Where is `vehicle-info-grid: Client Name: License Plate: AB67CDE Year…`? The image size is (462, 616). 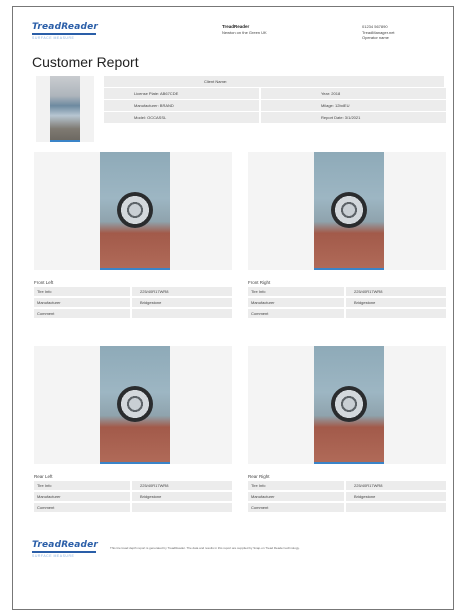
vehicle-info-grid: Client Name: License Plate: AB67CDE Year… is located at coordinates (275, 100).